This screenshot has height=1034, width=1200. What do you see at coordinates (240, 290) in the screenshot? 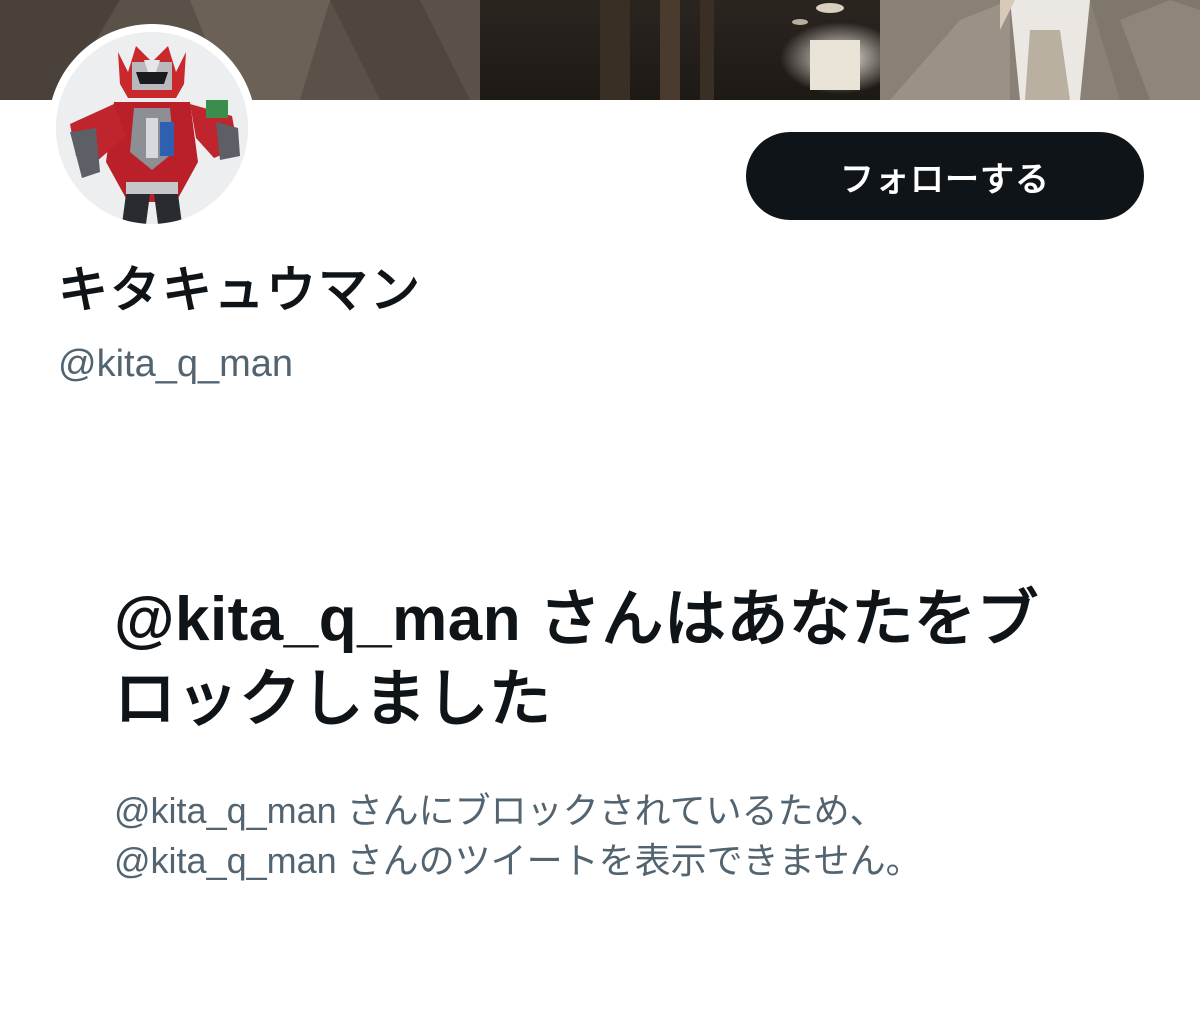
I see `profile-display-name: キタキュウマン` at bounding box center [240, 290].